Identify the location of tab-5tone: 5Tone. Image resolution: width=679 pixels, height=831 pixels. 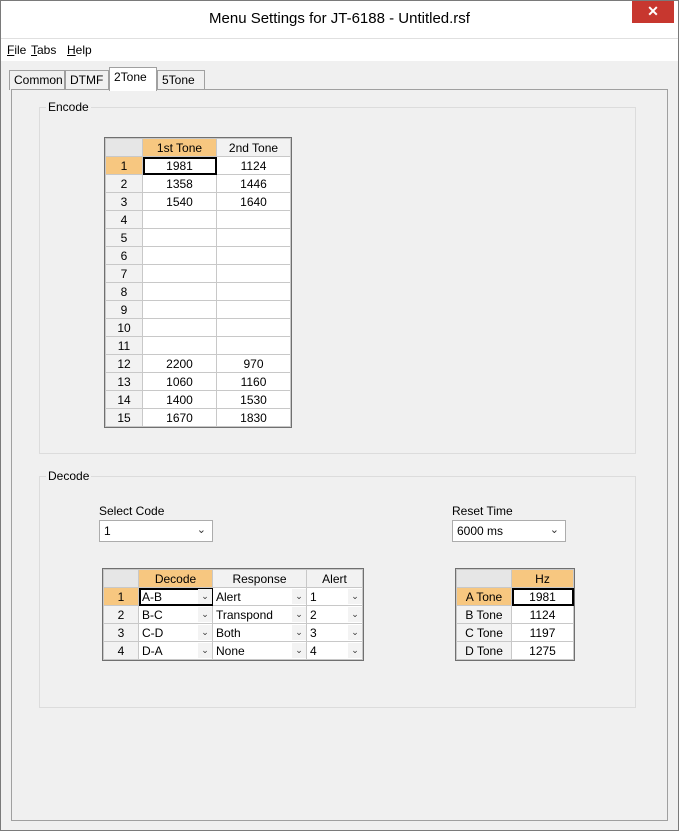
(181, 80).